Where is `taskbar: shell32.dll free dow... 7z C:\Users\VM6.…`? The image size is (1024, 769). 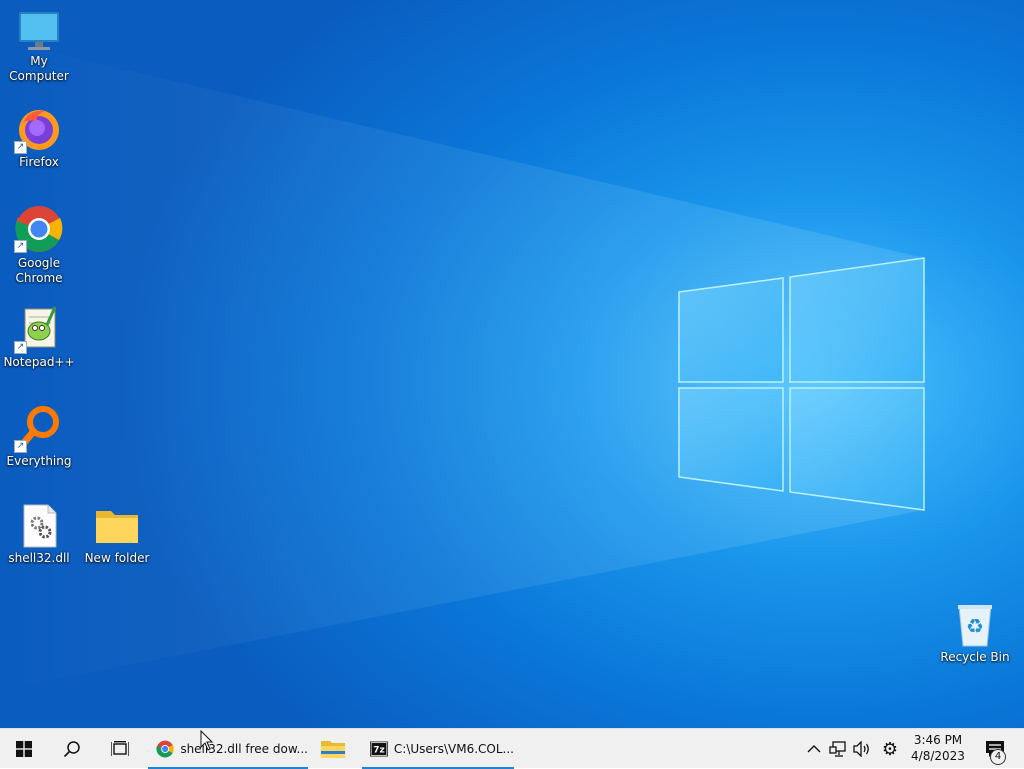 taskbar: shell32.dll free dow... 7z C:\Users\VM6.… is located at coordinates (512, 748).